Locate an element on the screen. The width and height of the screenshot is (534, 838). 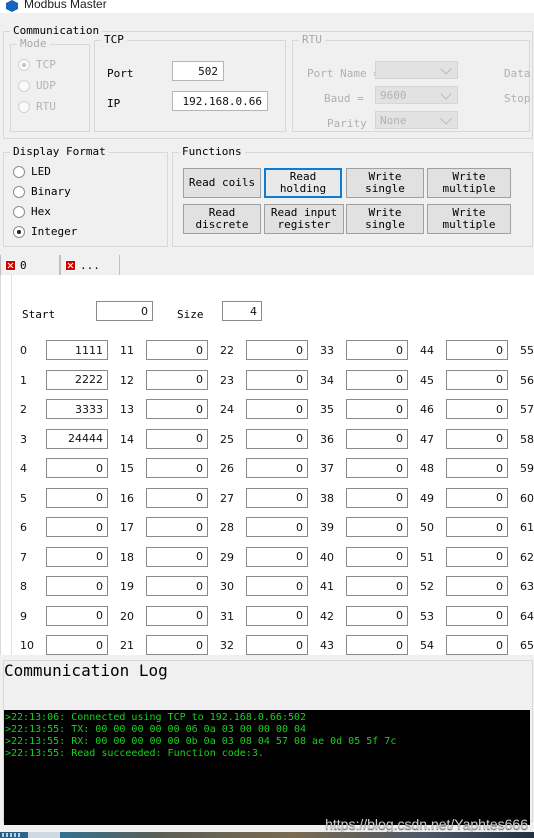
btn-write-single-2: Write single is located at coordinates (385, 219).